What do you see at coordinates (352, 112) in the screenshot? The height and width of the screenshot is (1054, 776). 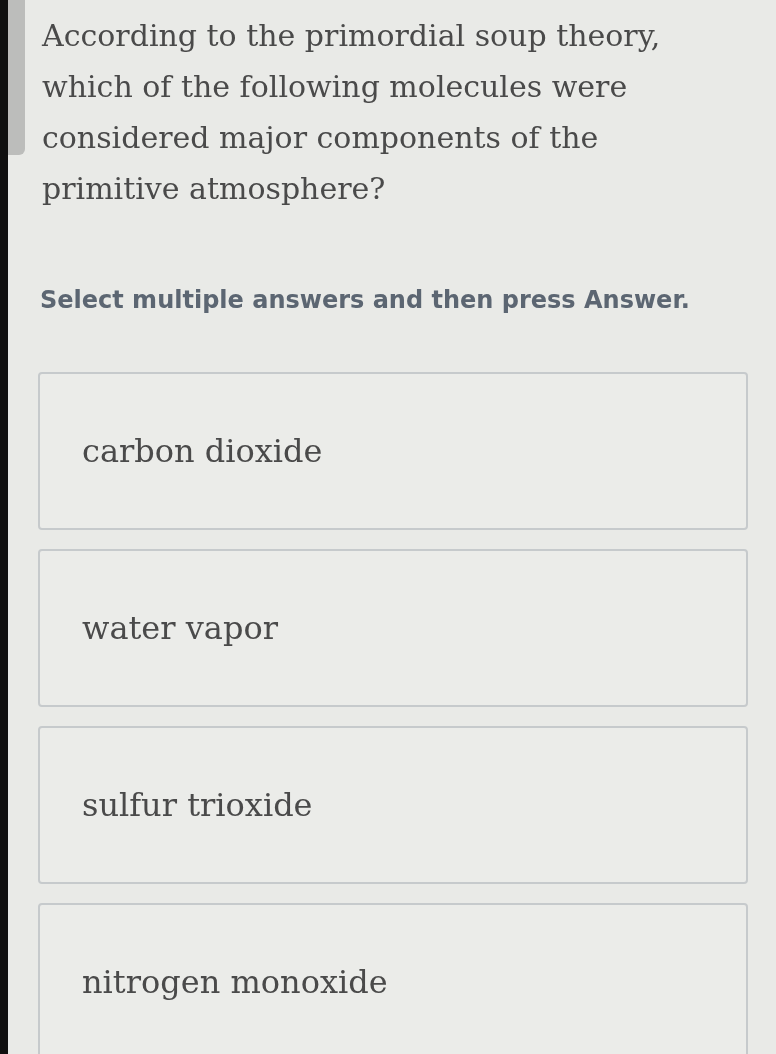 I see `question-text: According to the primordial soup theory, which of the following molecules were considered major components of the primitive atmosphere?` at bounding box center [352, 112].